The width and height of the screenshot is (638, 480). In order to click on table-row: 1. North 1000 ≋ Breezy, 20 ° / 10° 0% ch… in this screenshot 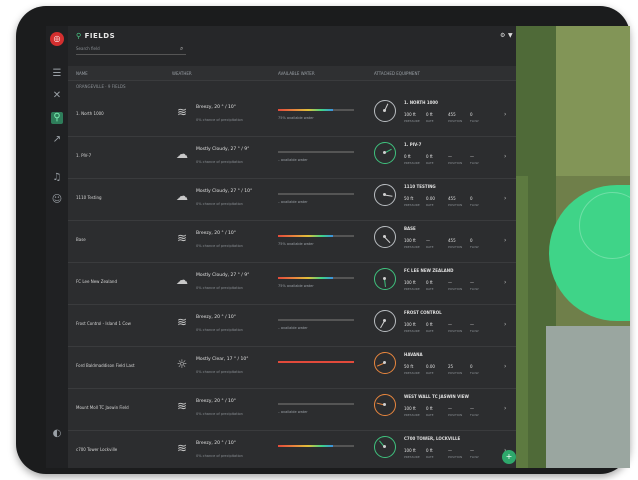, I will do `click(292, 115)`.